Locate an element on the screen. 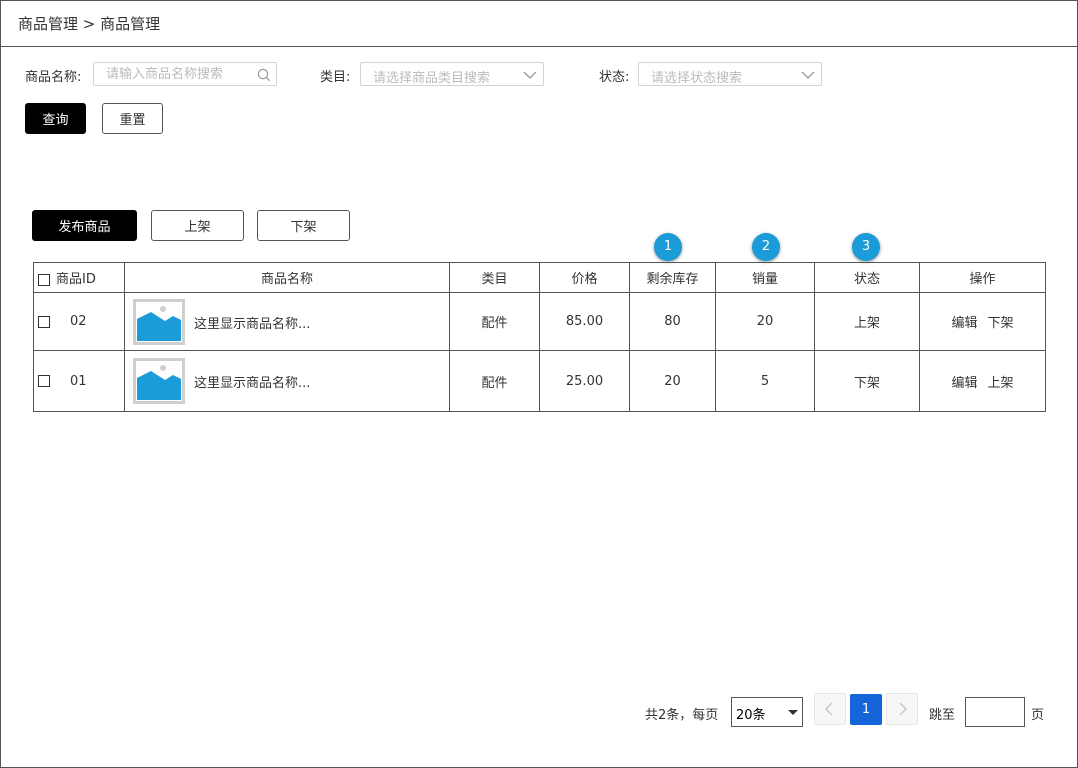 The height and width of the screenshot is (768, 1078). annotation-badge-2: 2 is located at coordinates (766, 247).